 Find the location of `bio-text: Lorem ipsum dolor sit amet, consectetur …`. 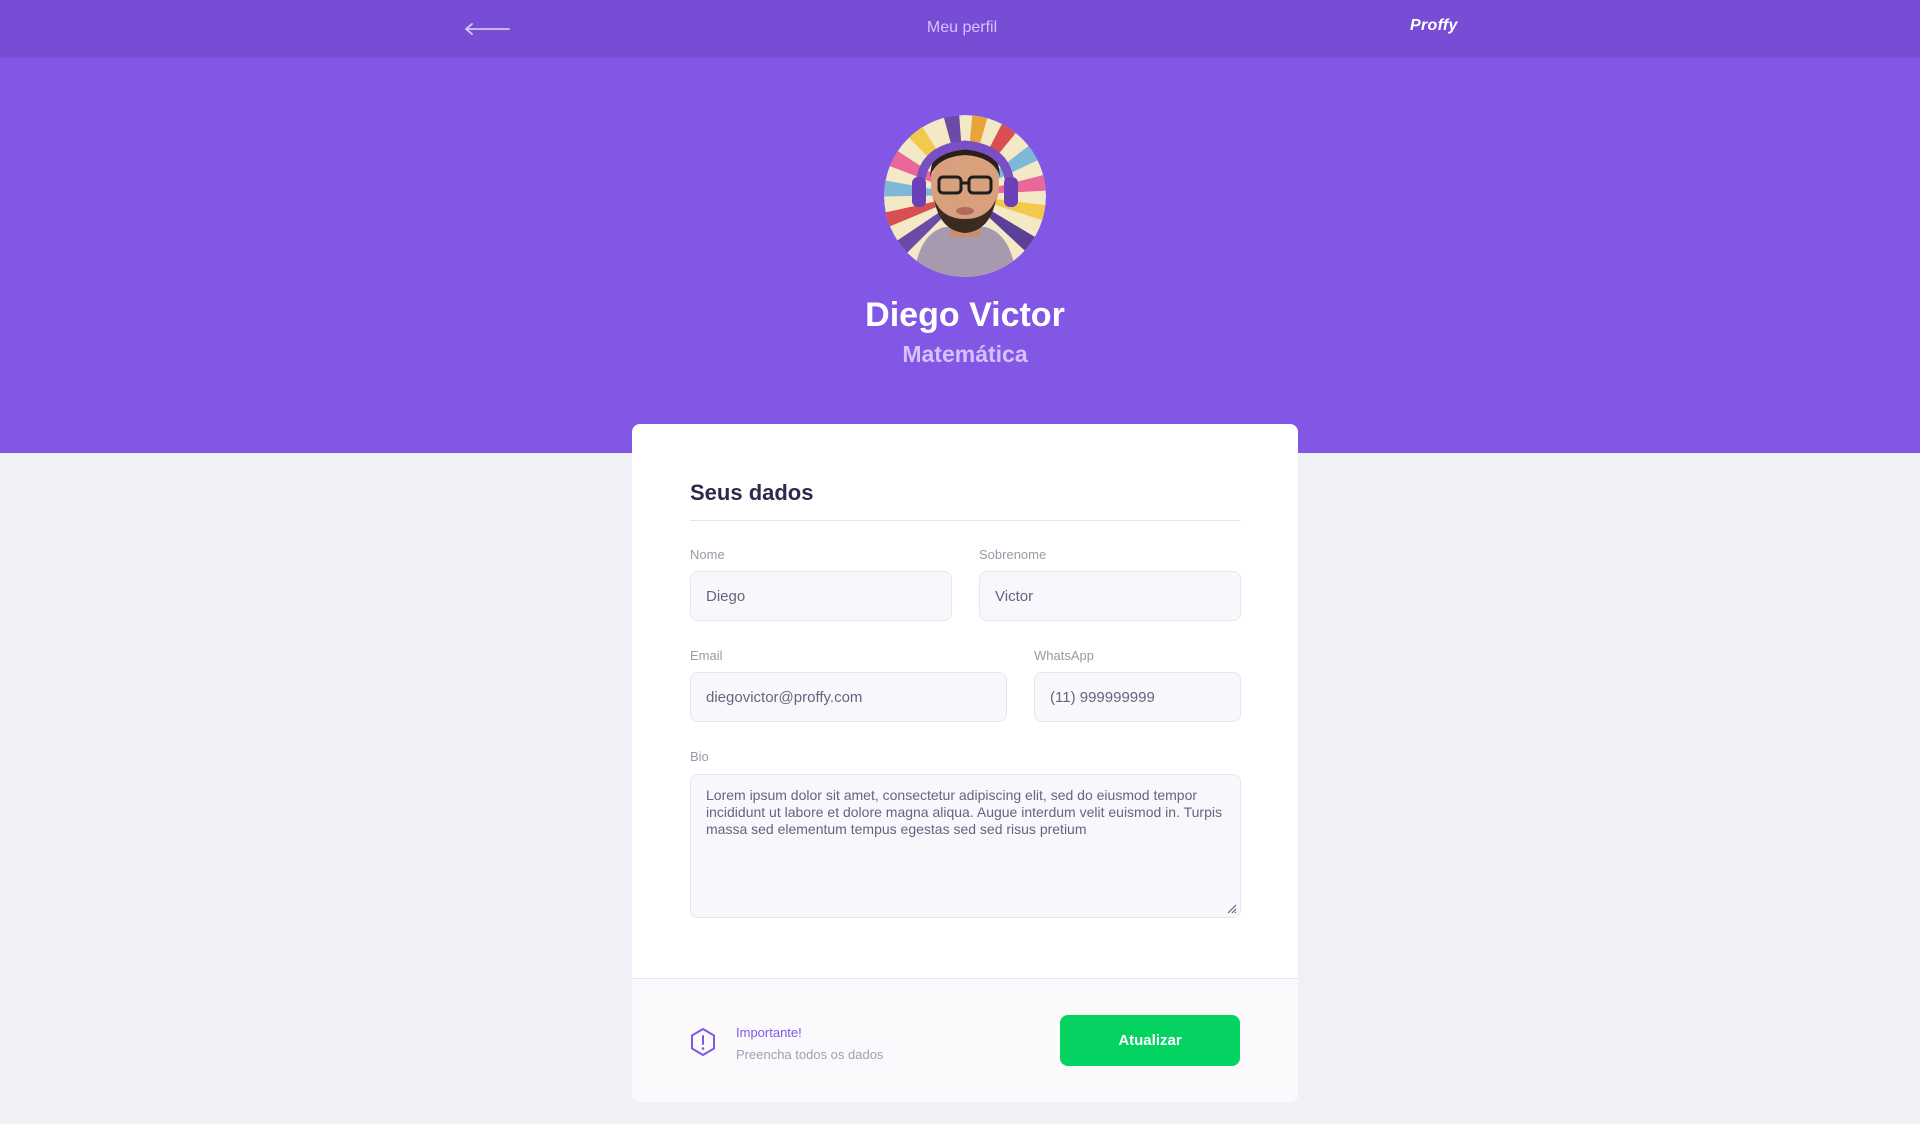

bio-text: Lorem ipsum dolor sit amet, consectetur … is located at coordinates (964, 812).